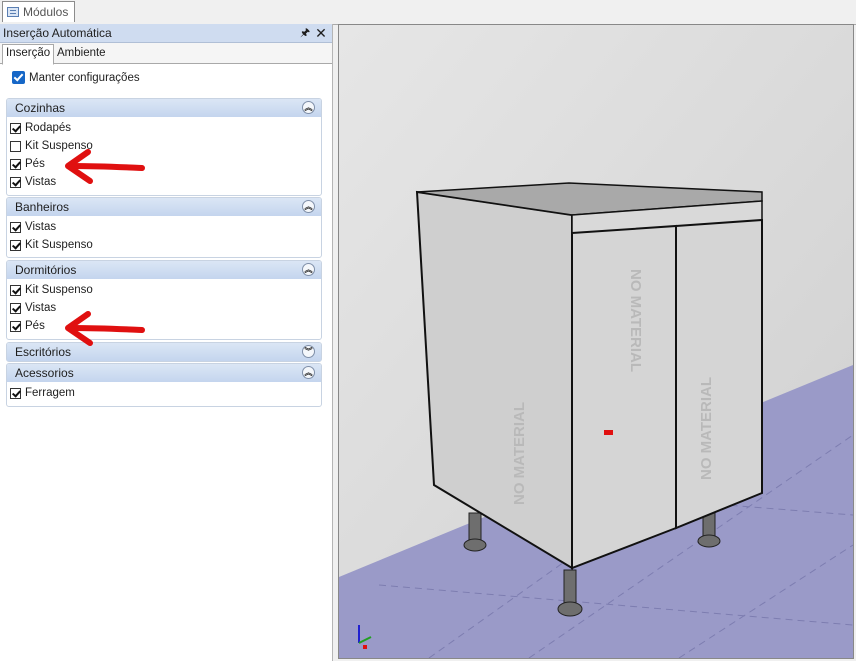 This screenshot has height=661, width=856. Describe the element at coordinates (164, 207) in the screenshot. I see `group-header-banheiros: Banheiros ︽` at that location.